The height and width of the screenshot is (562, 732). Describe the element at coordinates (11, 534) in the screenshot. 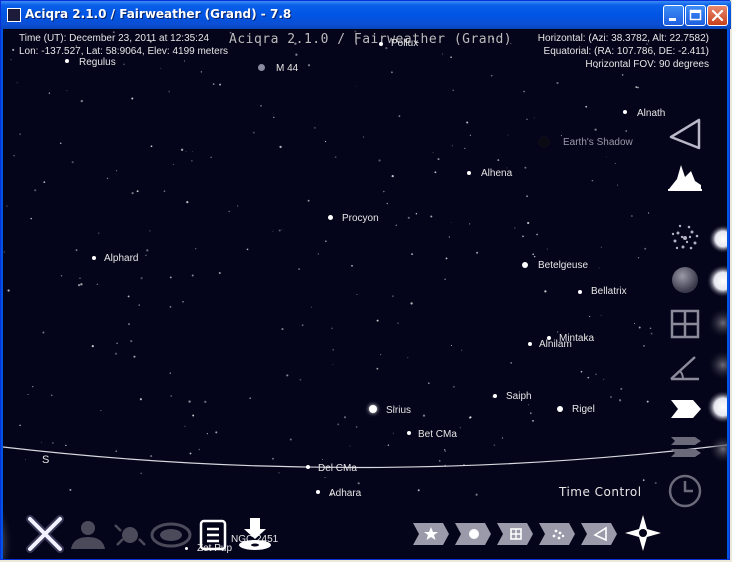

I see `left-edge-glow` at that location.